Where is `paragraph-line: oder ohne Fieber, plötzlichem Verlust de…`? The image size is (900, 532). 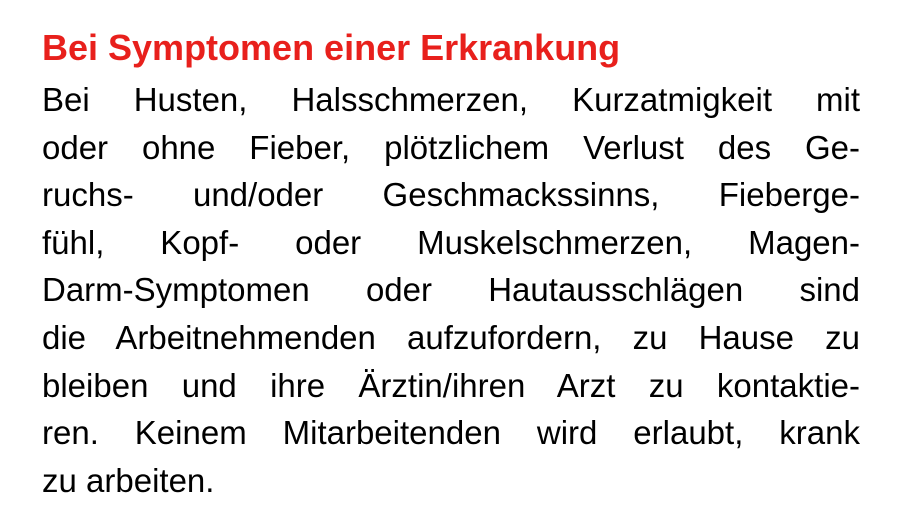 paragraph-line: oder ohne Fieber, plötzlichem Verlust de… is located at coordinates (451, 147).